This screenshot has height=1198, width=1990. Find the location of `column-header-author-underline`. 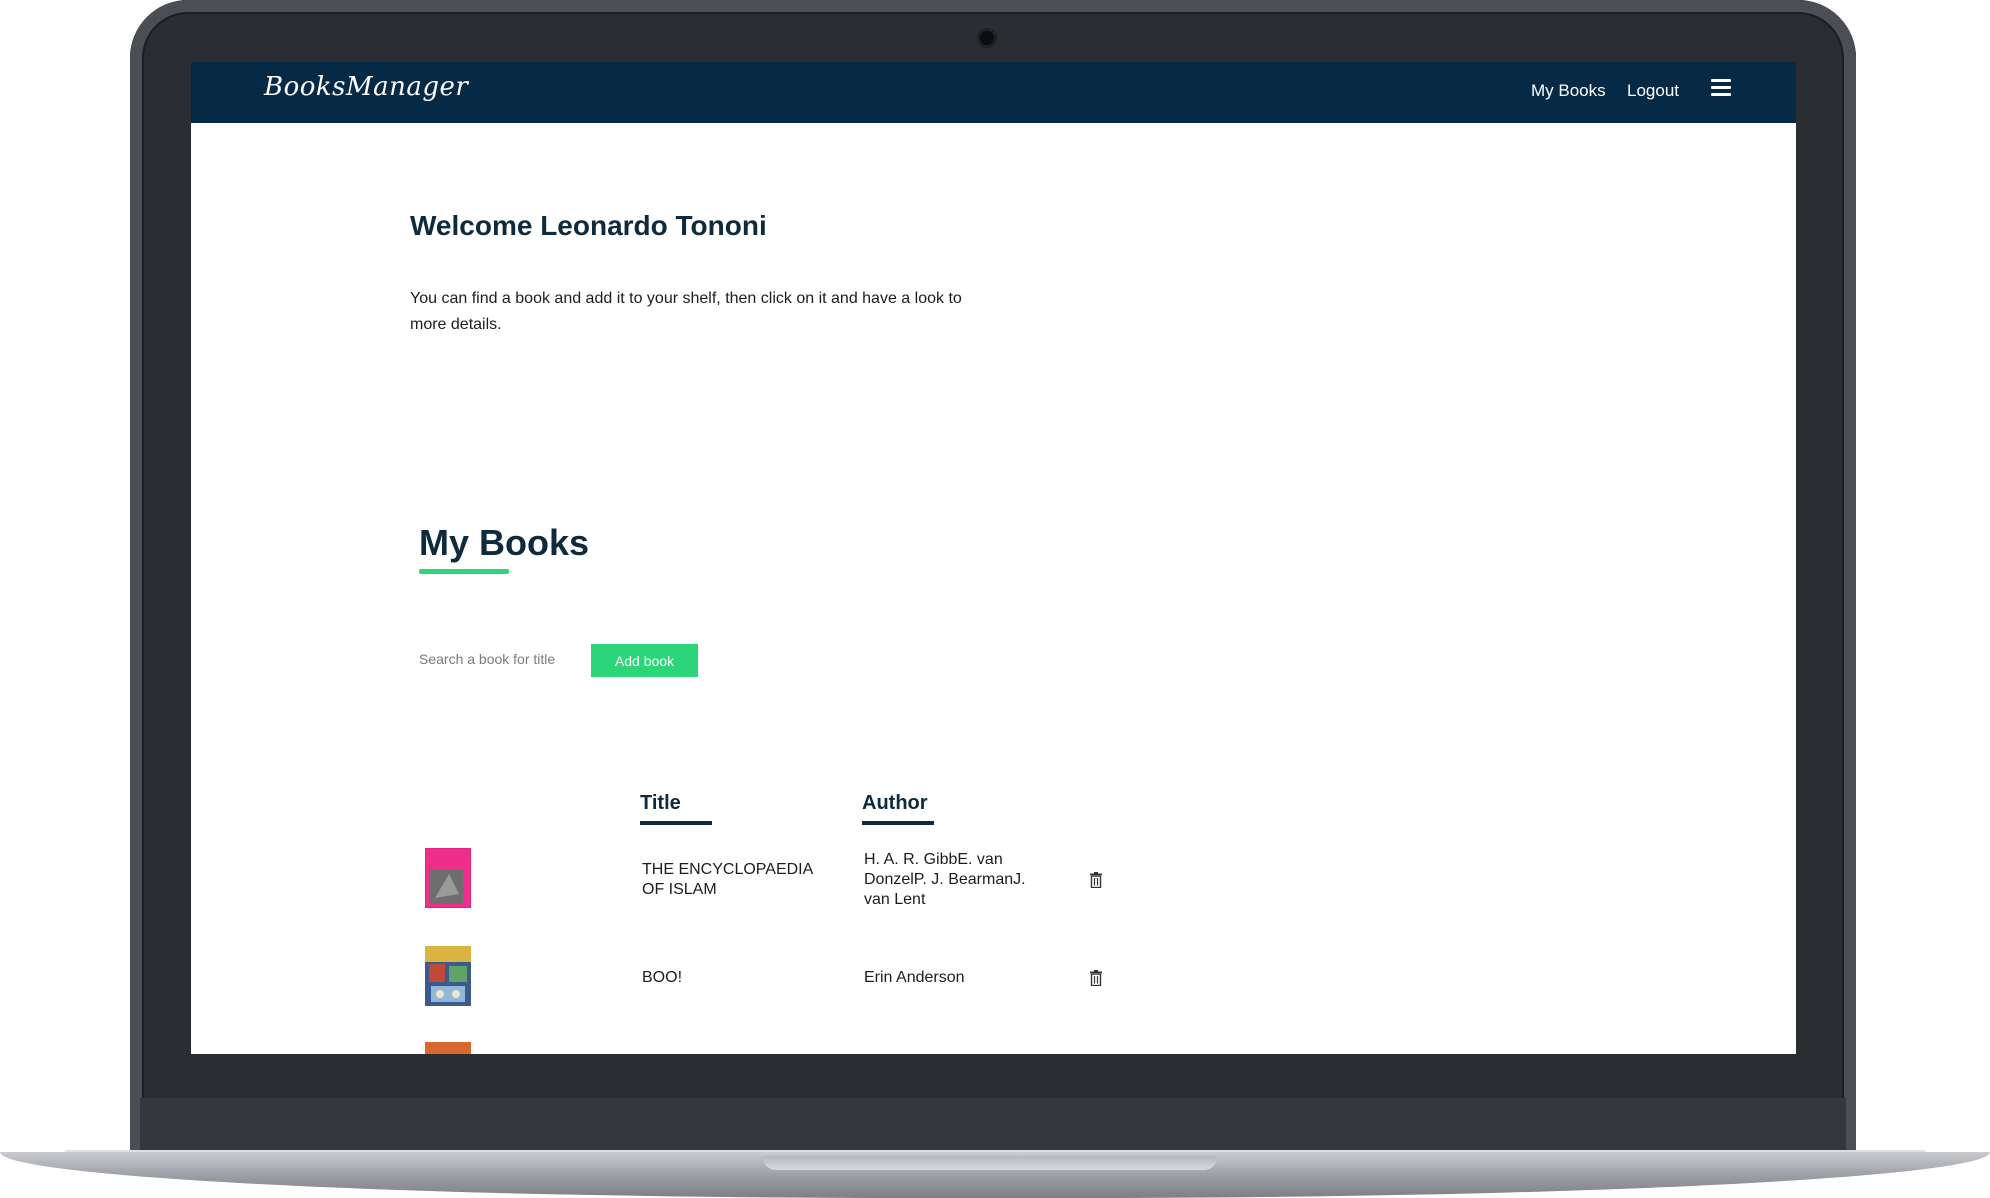

column-header-author-underline is located at coordinates (898, 823).